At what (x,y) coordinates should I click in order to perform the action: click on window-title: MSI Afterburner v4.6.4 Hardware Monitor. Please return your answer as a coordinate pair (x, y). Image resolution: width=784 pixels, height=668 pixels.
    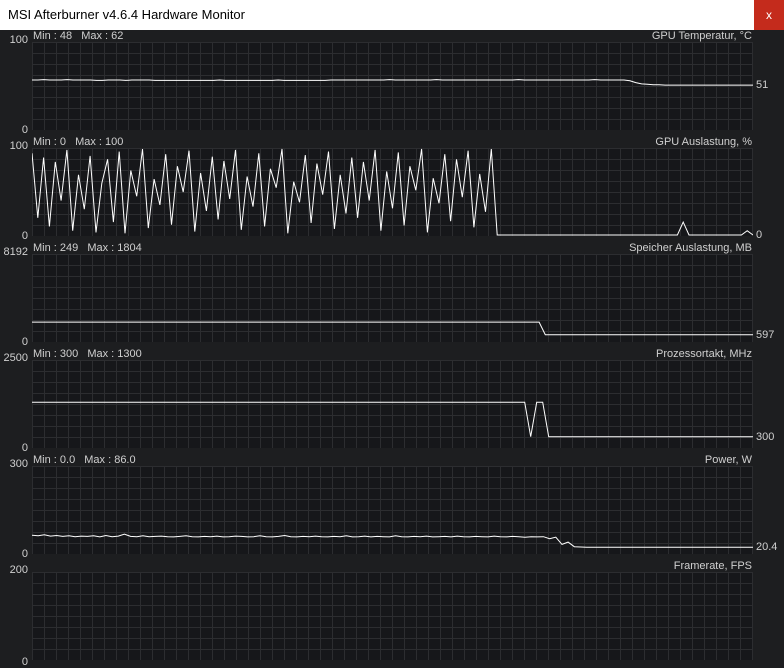
    Looking at the image, I should click on (126, 14).